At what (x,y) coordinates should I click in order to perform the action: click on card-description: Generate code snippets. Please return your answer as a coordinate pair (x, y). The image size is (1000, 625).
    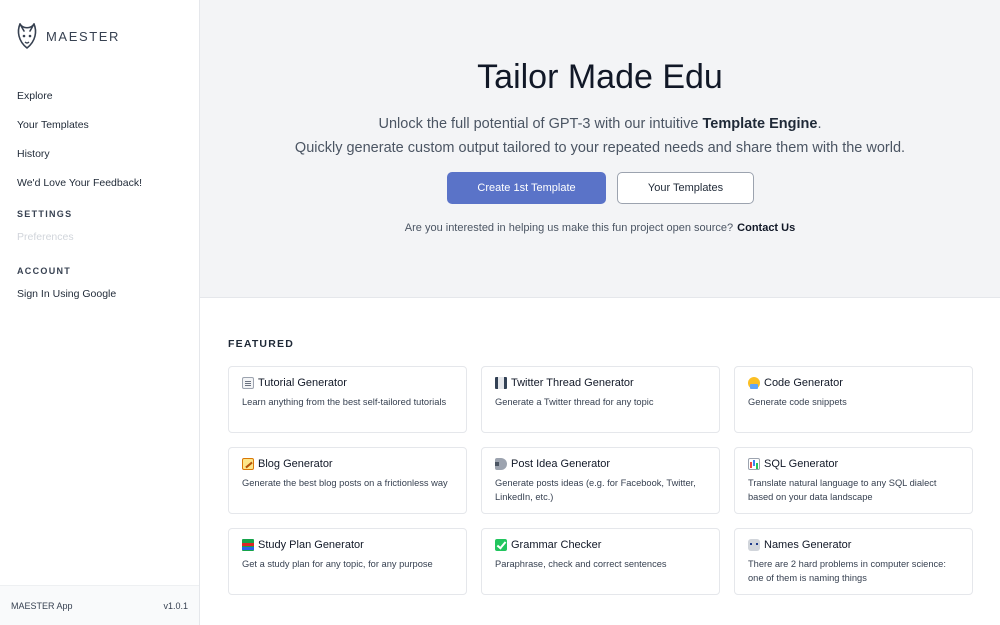
    Looking at the image, I should click on (797, 402).